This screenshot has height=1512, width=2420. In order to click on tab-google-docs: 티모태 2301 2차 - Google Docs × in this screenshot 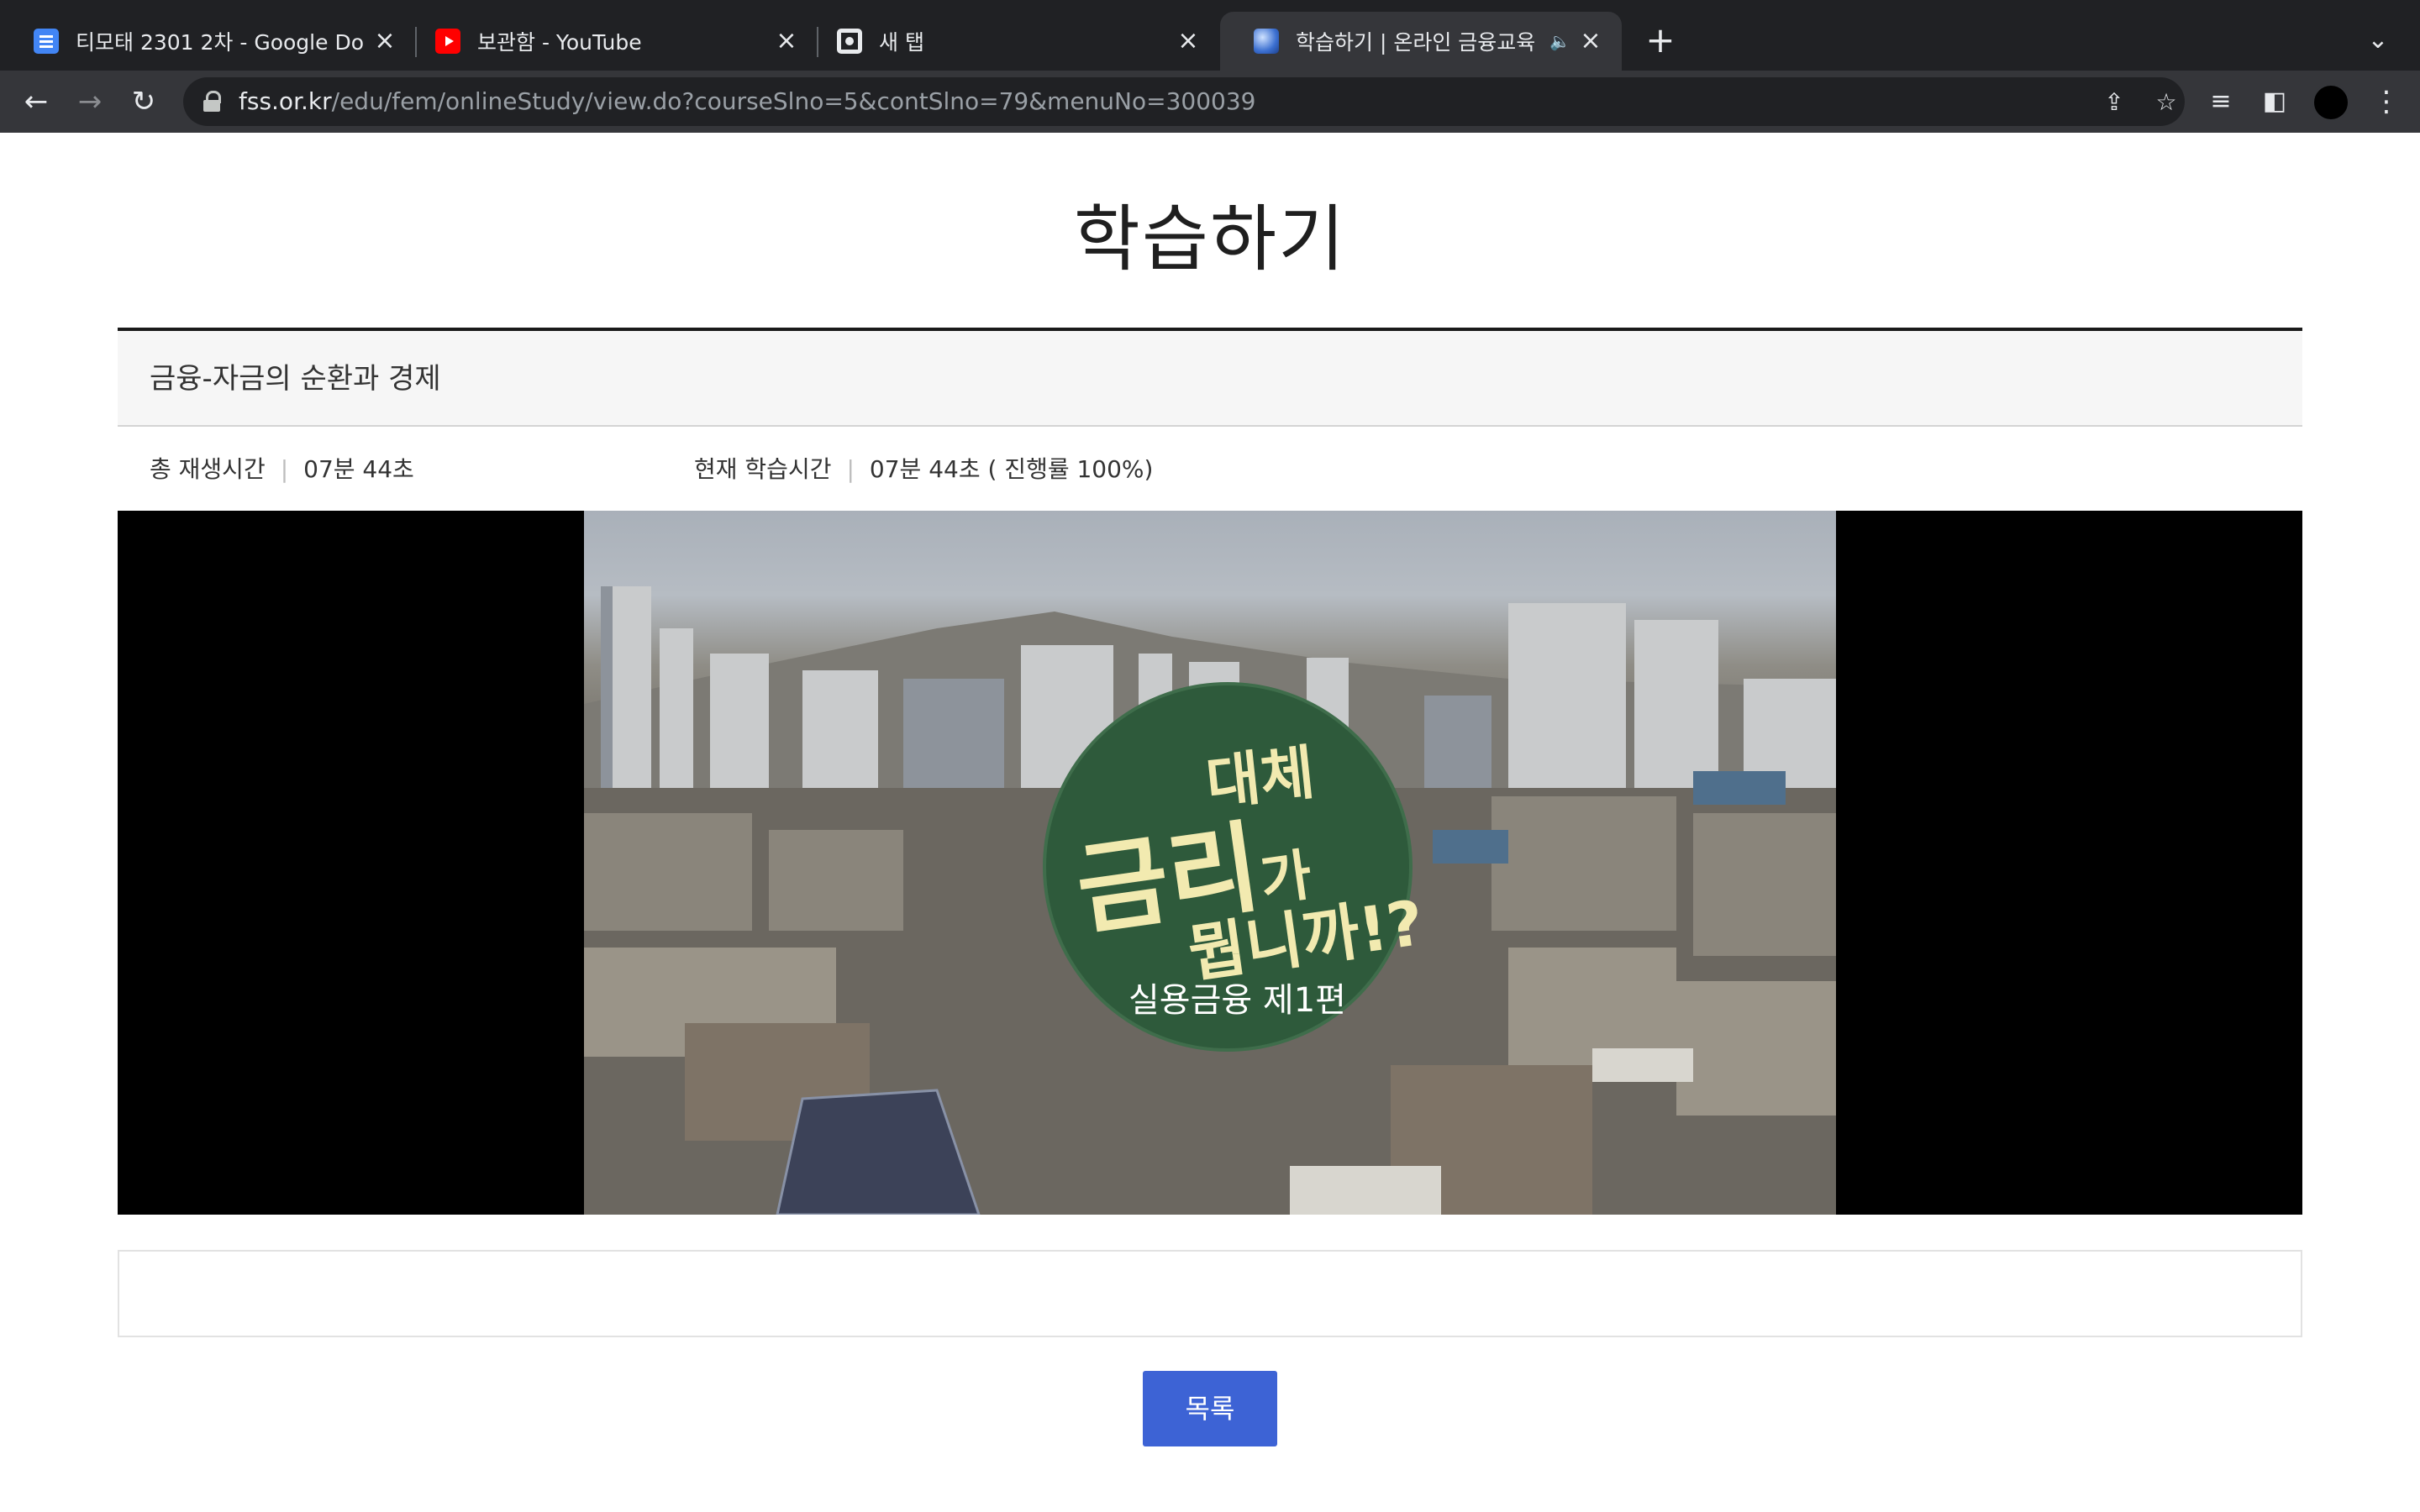, I will do `click(208, 41)`.